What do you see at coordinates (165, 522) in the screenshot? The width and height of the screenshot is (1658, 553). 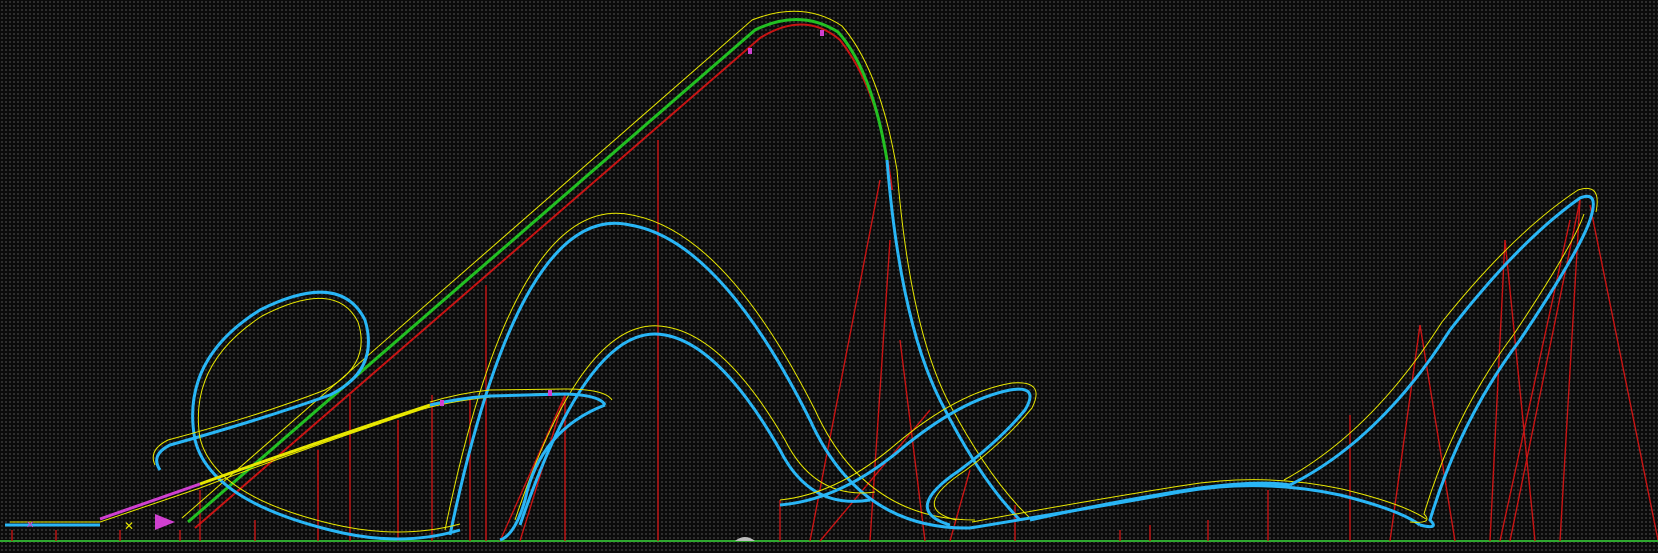 I see `launch-arrow-icon` at bounding box center [165, 522].